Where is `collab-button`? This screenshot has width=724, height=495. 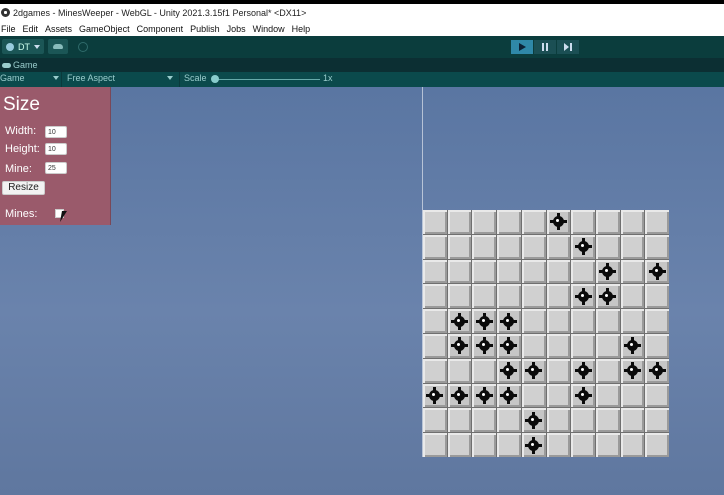 collab-button is located at coordinates (83, 46).